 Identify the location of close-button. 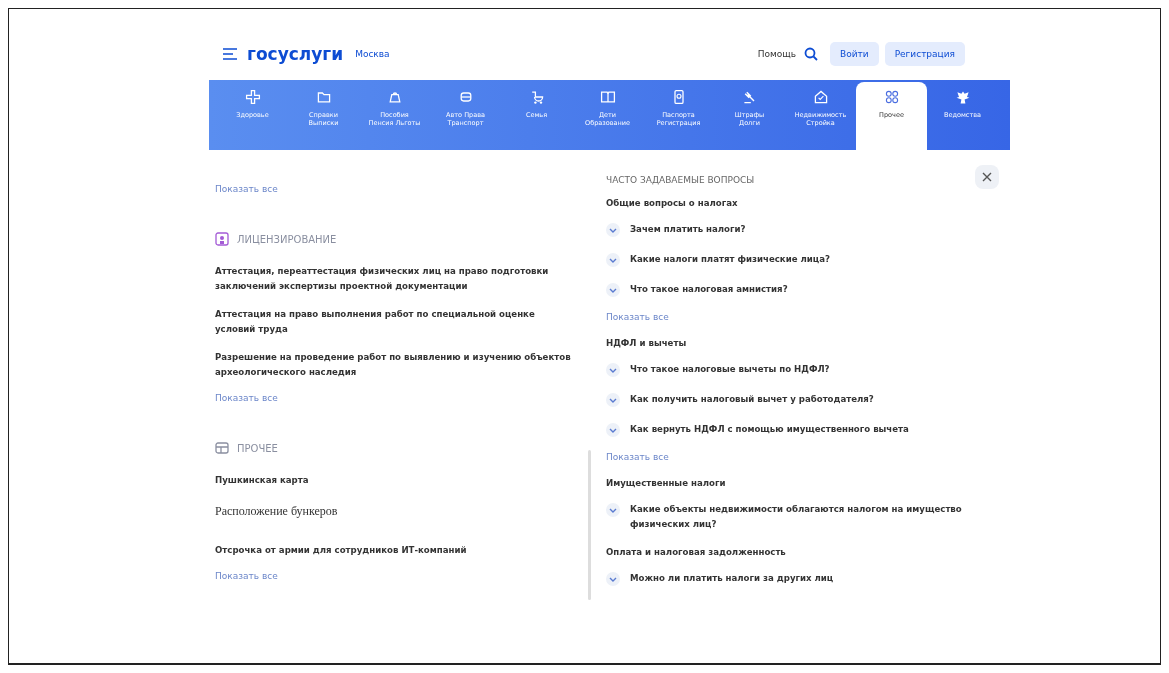
(987, 177).